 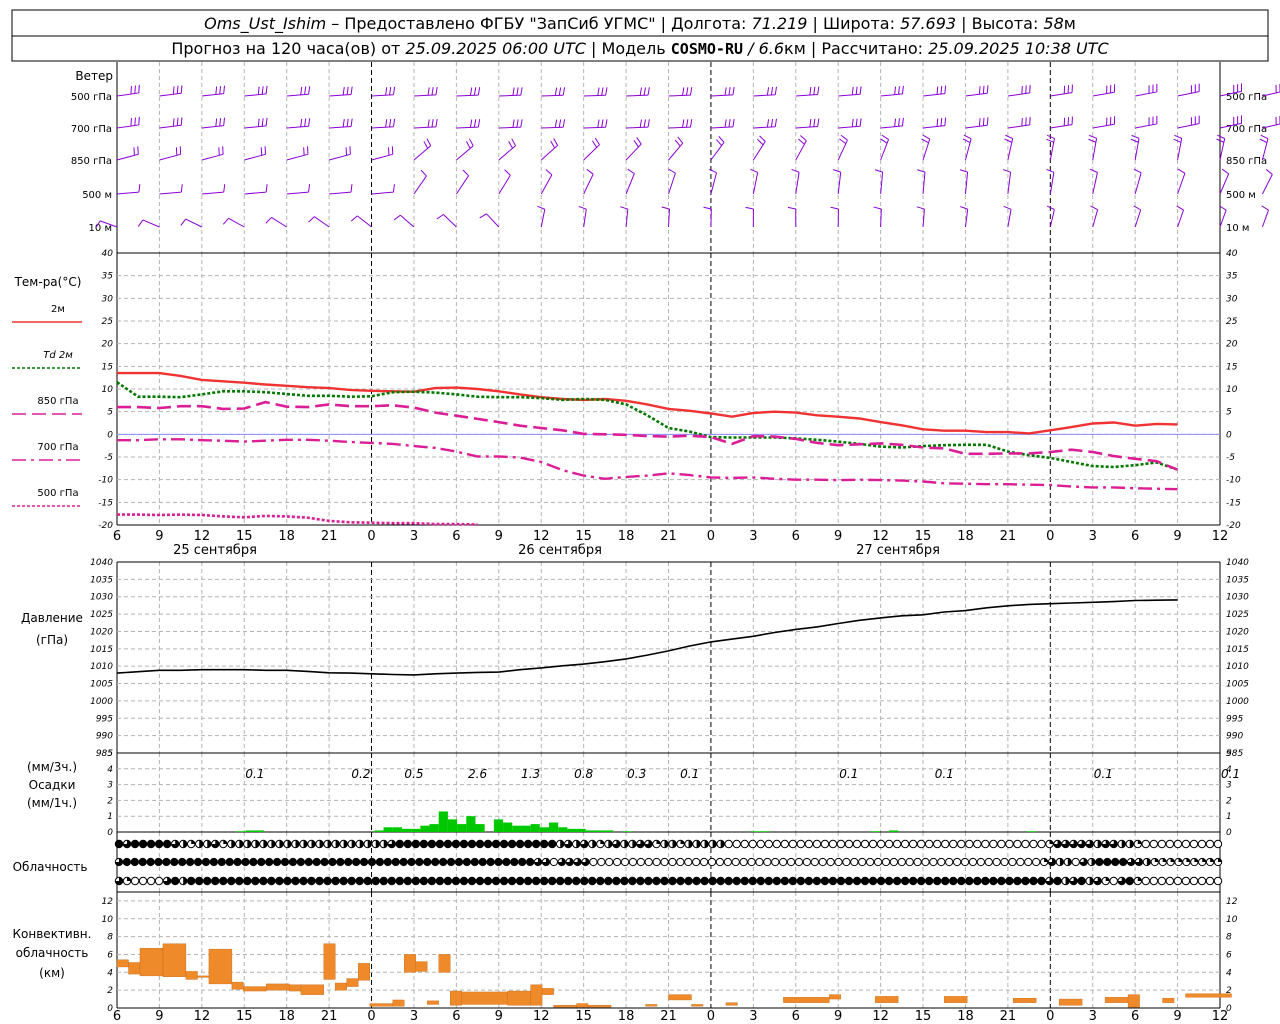 What do you see at coordinates (1093, 1016) in the screenshot?
I see `conv-xtick: 3` at bounding box center [1093, 1016].